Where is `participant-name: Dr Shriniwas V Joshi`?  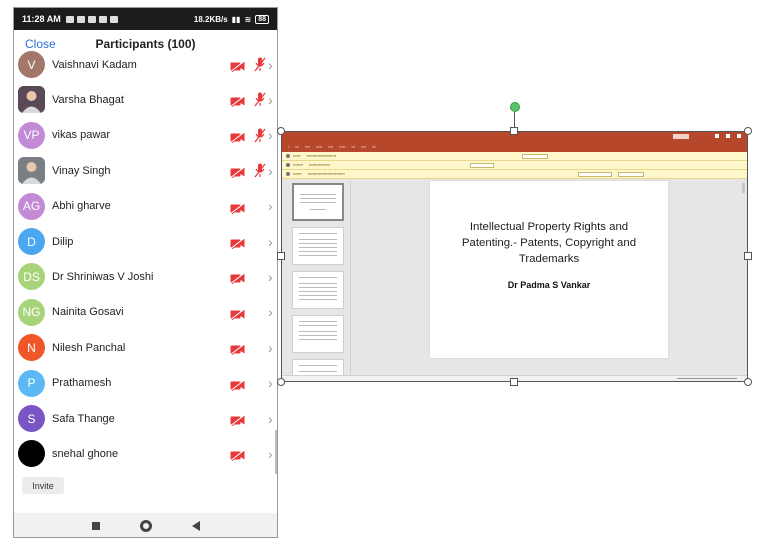
participant-name: Dr Shriniwas V Joshi is located at coordinates (103, 276).